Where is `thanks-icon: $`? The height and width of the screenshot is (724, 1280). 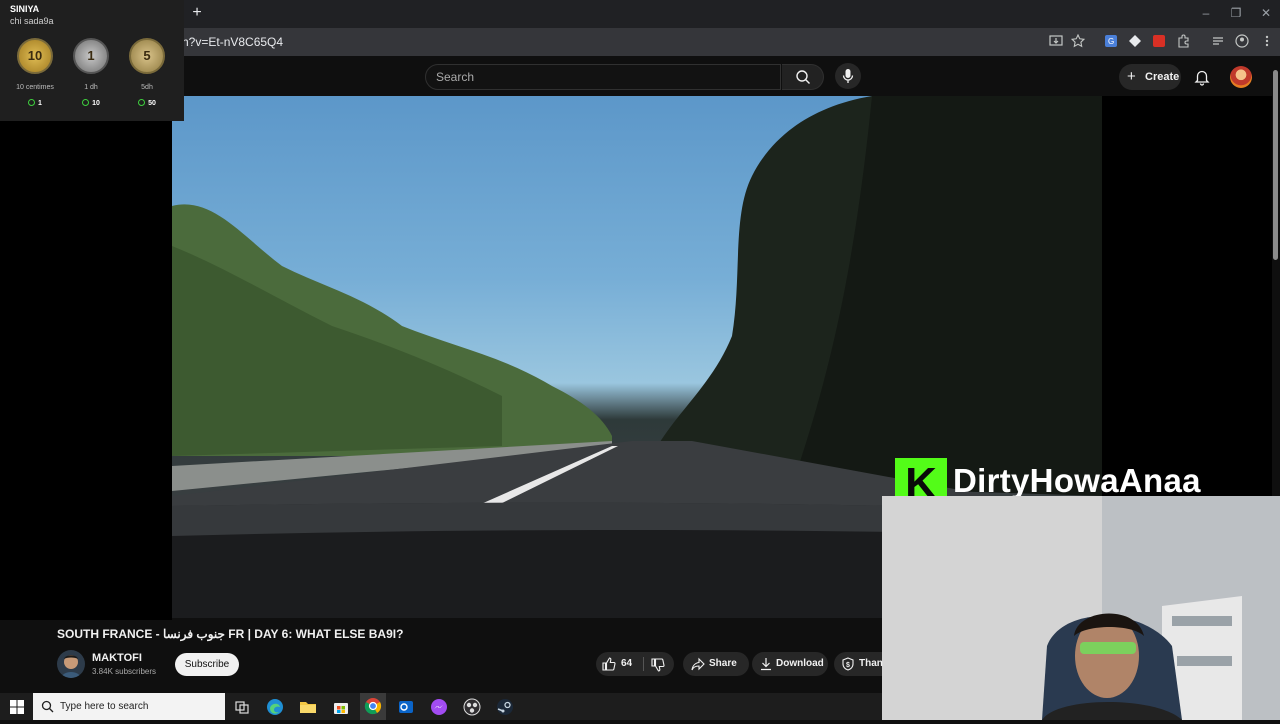
thanks-icon: $ is located at coordinates (848, 669).